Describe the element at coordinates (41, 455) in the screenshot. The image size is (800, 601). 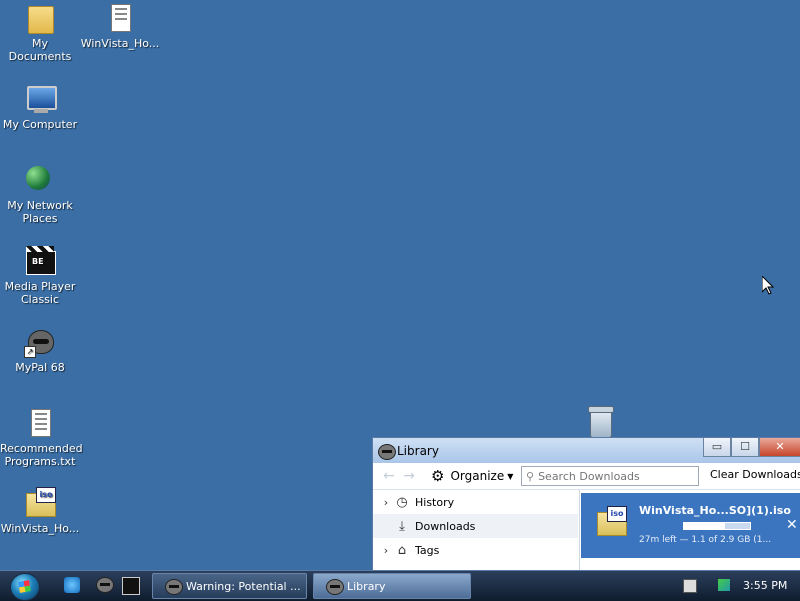
I see `desktop-icon-label: Recommended Programs.txt` at that location.